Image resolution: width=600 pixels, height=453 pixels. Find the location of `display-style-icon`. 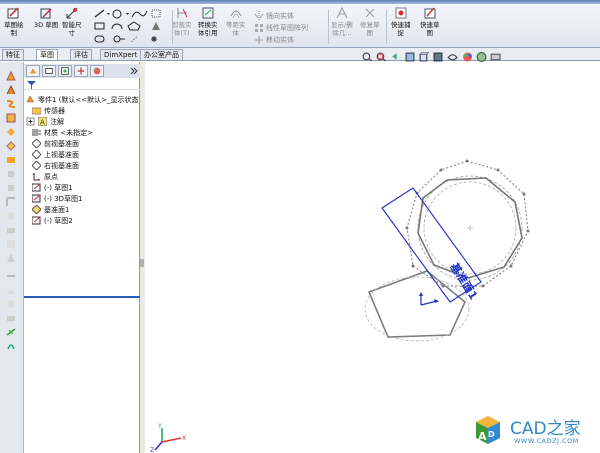

display-style-icon is located at coordinates (439, 57).